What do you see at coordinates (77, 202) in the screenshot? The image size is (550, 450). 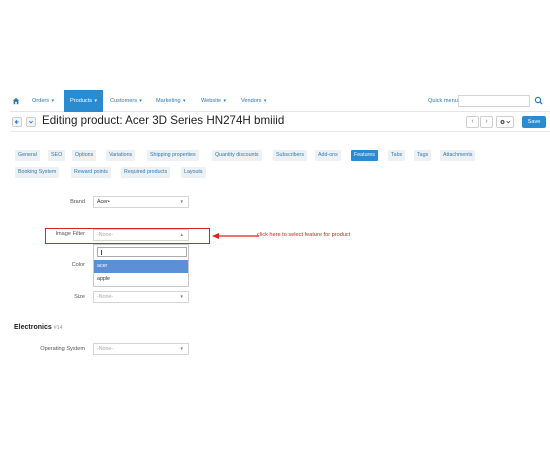 I see `brand-label: Brand` at bounding box center [77, 202].